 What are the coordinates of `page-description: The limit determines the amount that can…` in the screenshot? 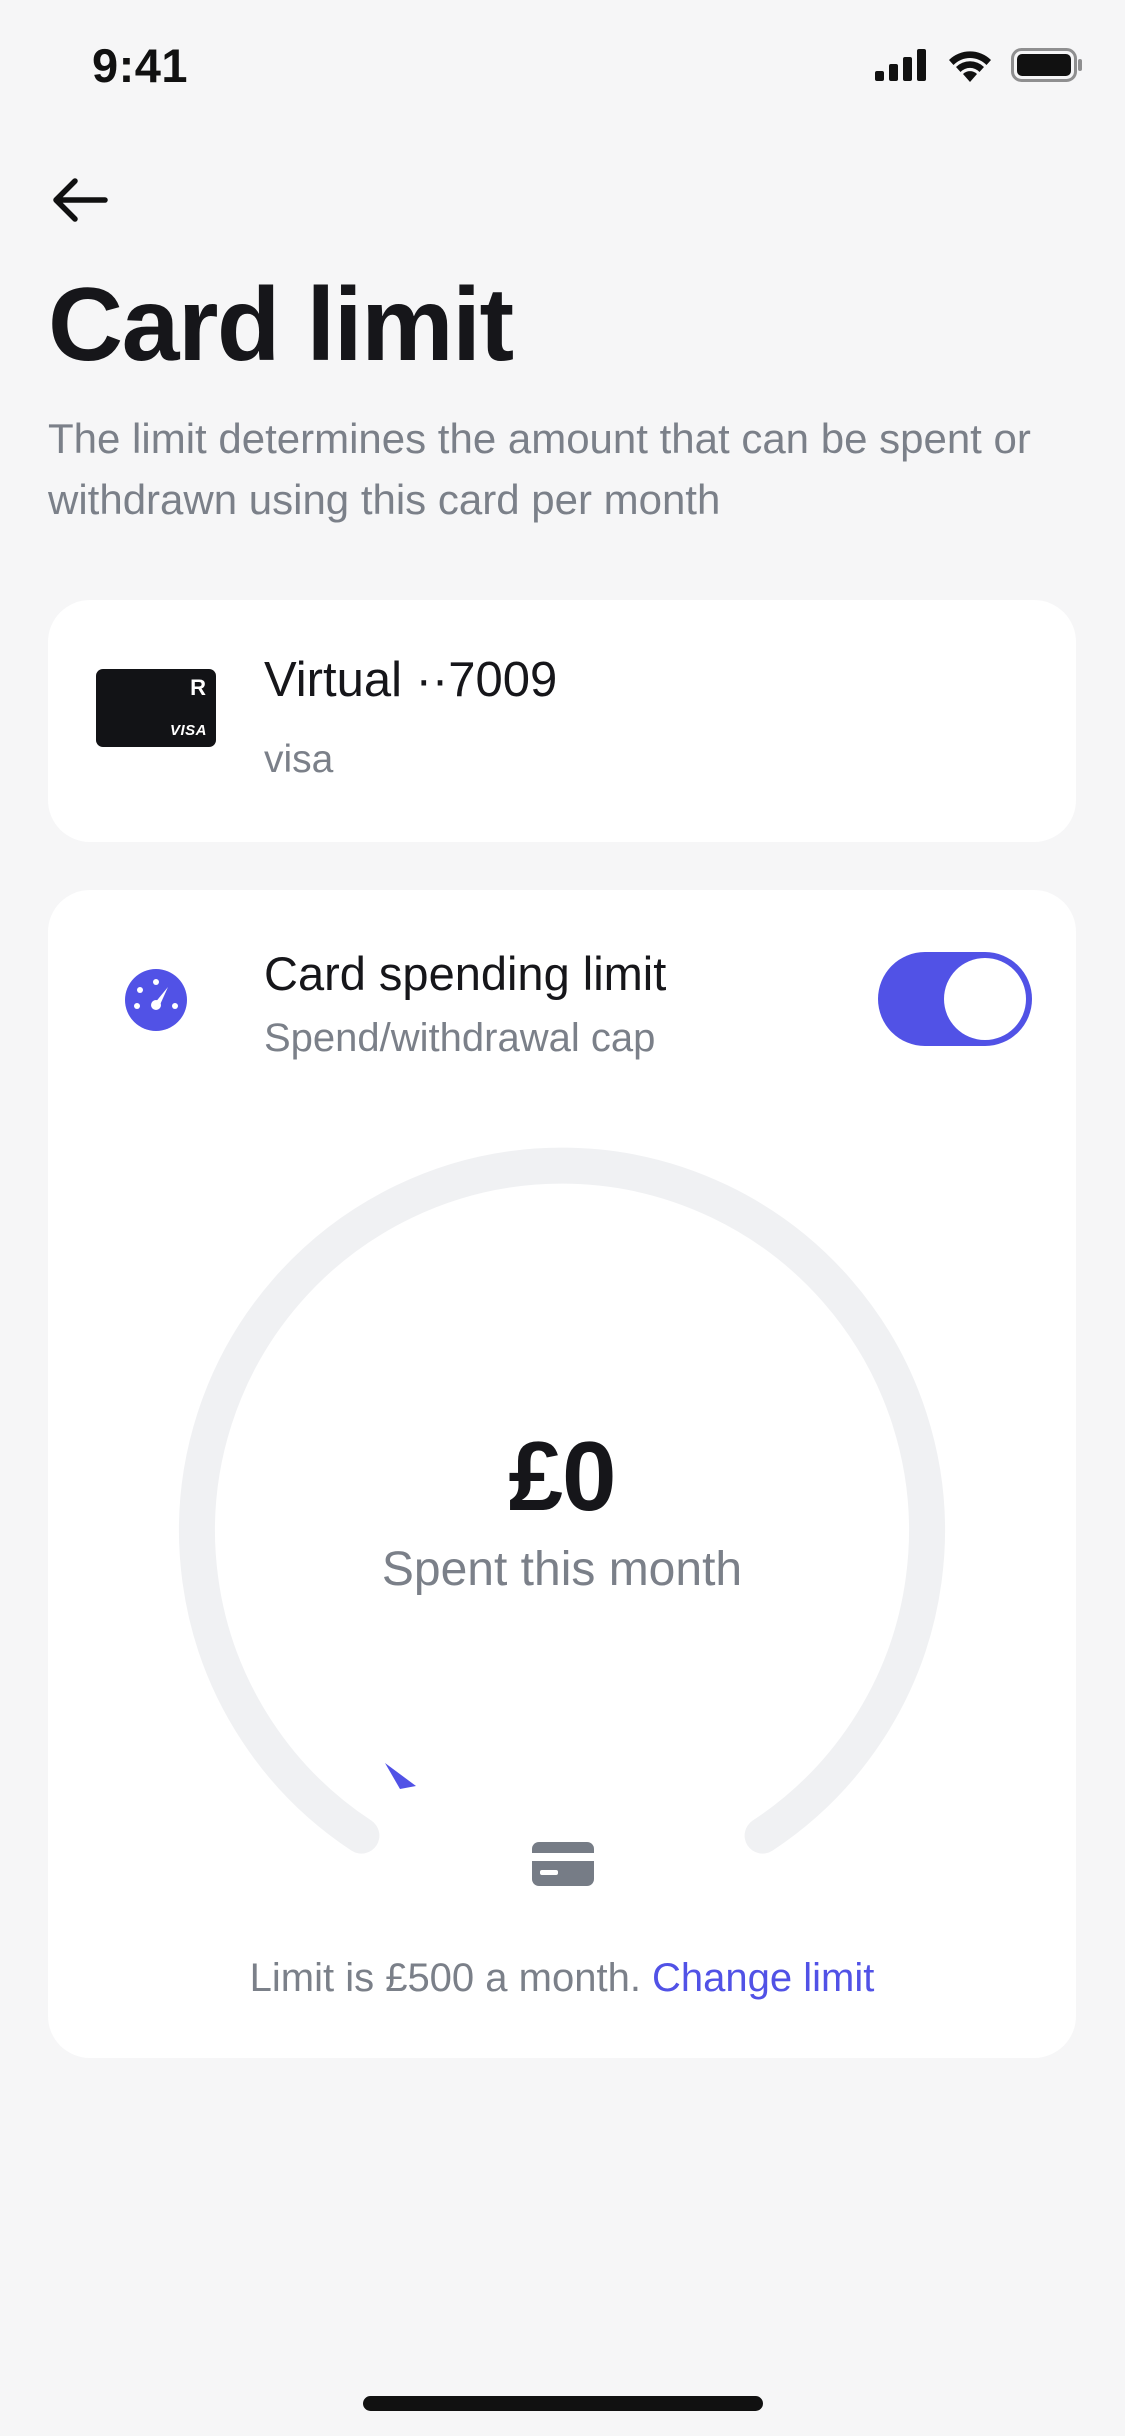 It's located at (539, 469).